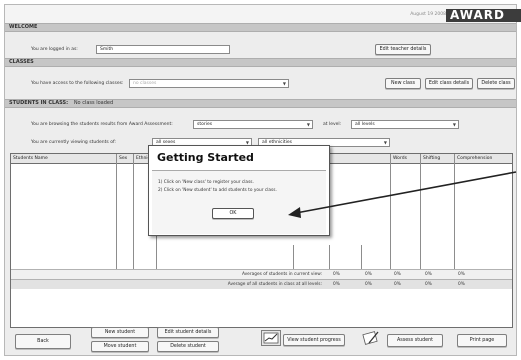  What do you see at coordinates (403, 83) in the screenshot?
I see `new-class-button: New class` at bounding box center [403, 83].